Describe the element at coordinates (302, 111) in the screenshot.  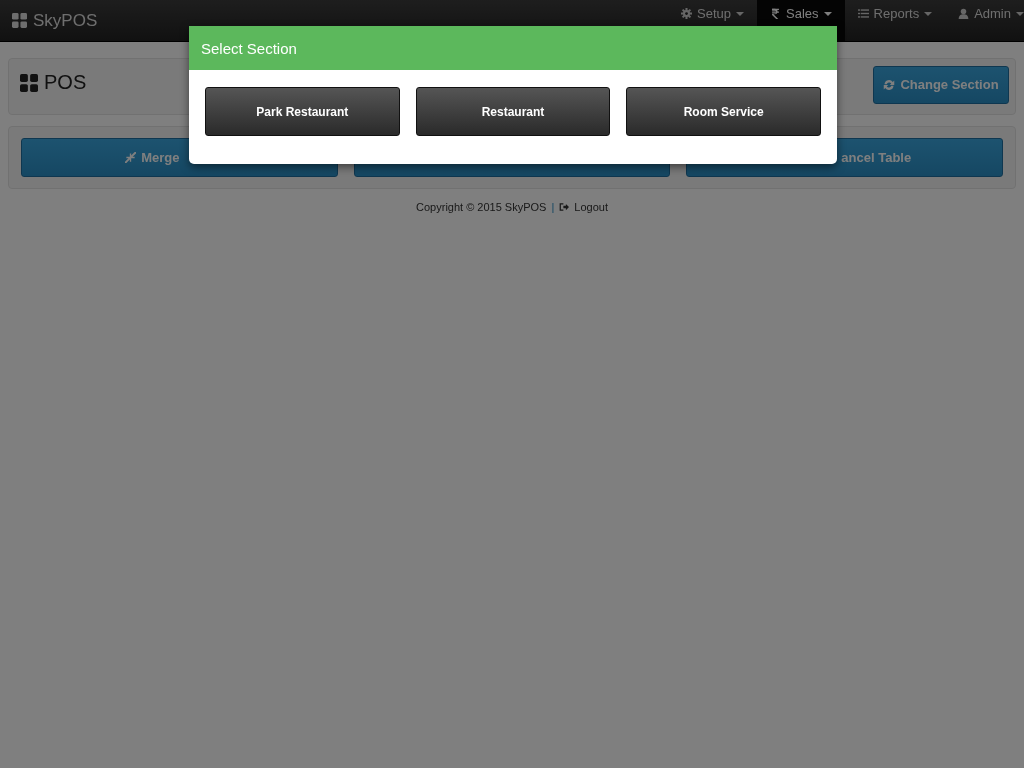
I see `section-button: Park Restaurant` at that location.